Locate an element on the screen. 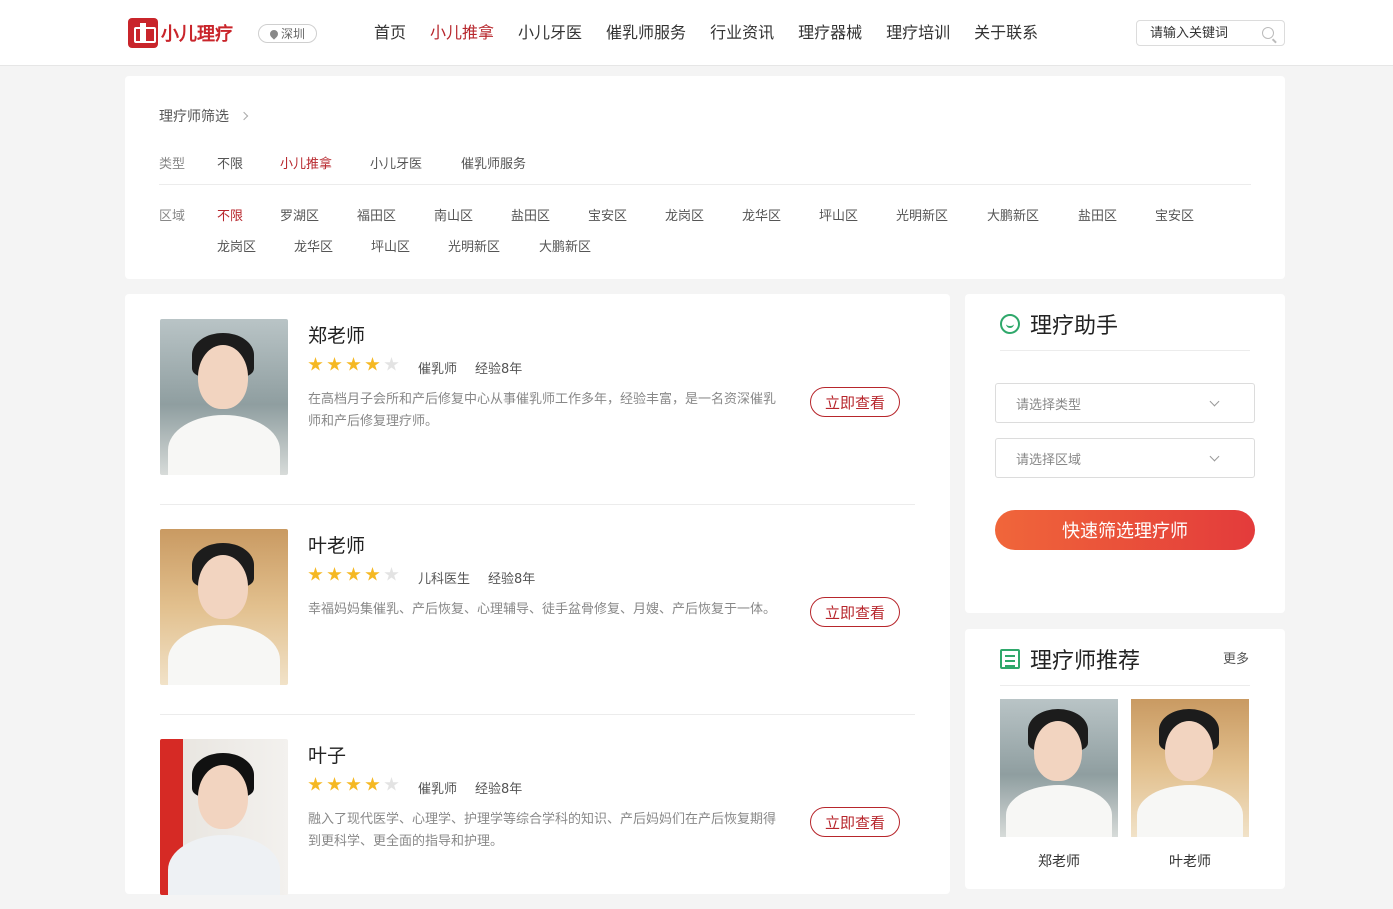  area-option-longgang-2: 龙岗区 is located at coordinates (236, 245).